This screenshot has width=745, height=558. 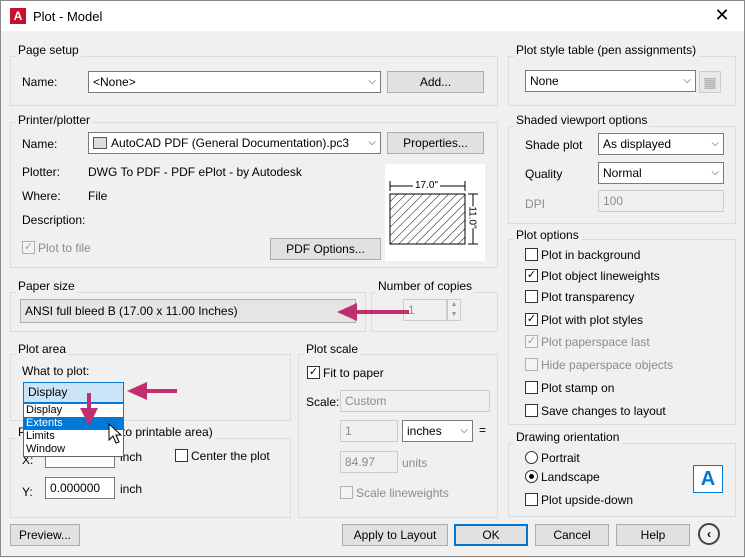 What do you see at coordinates (244, 373) in the screenshot?
I see `annotation-overlay` at bounding box center [244, 373].